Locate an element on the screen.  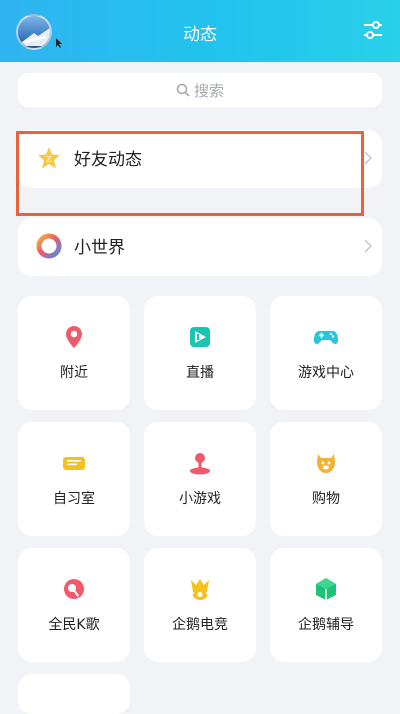
ring-icon is located at coordinates (49, 246).